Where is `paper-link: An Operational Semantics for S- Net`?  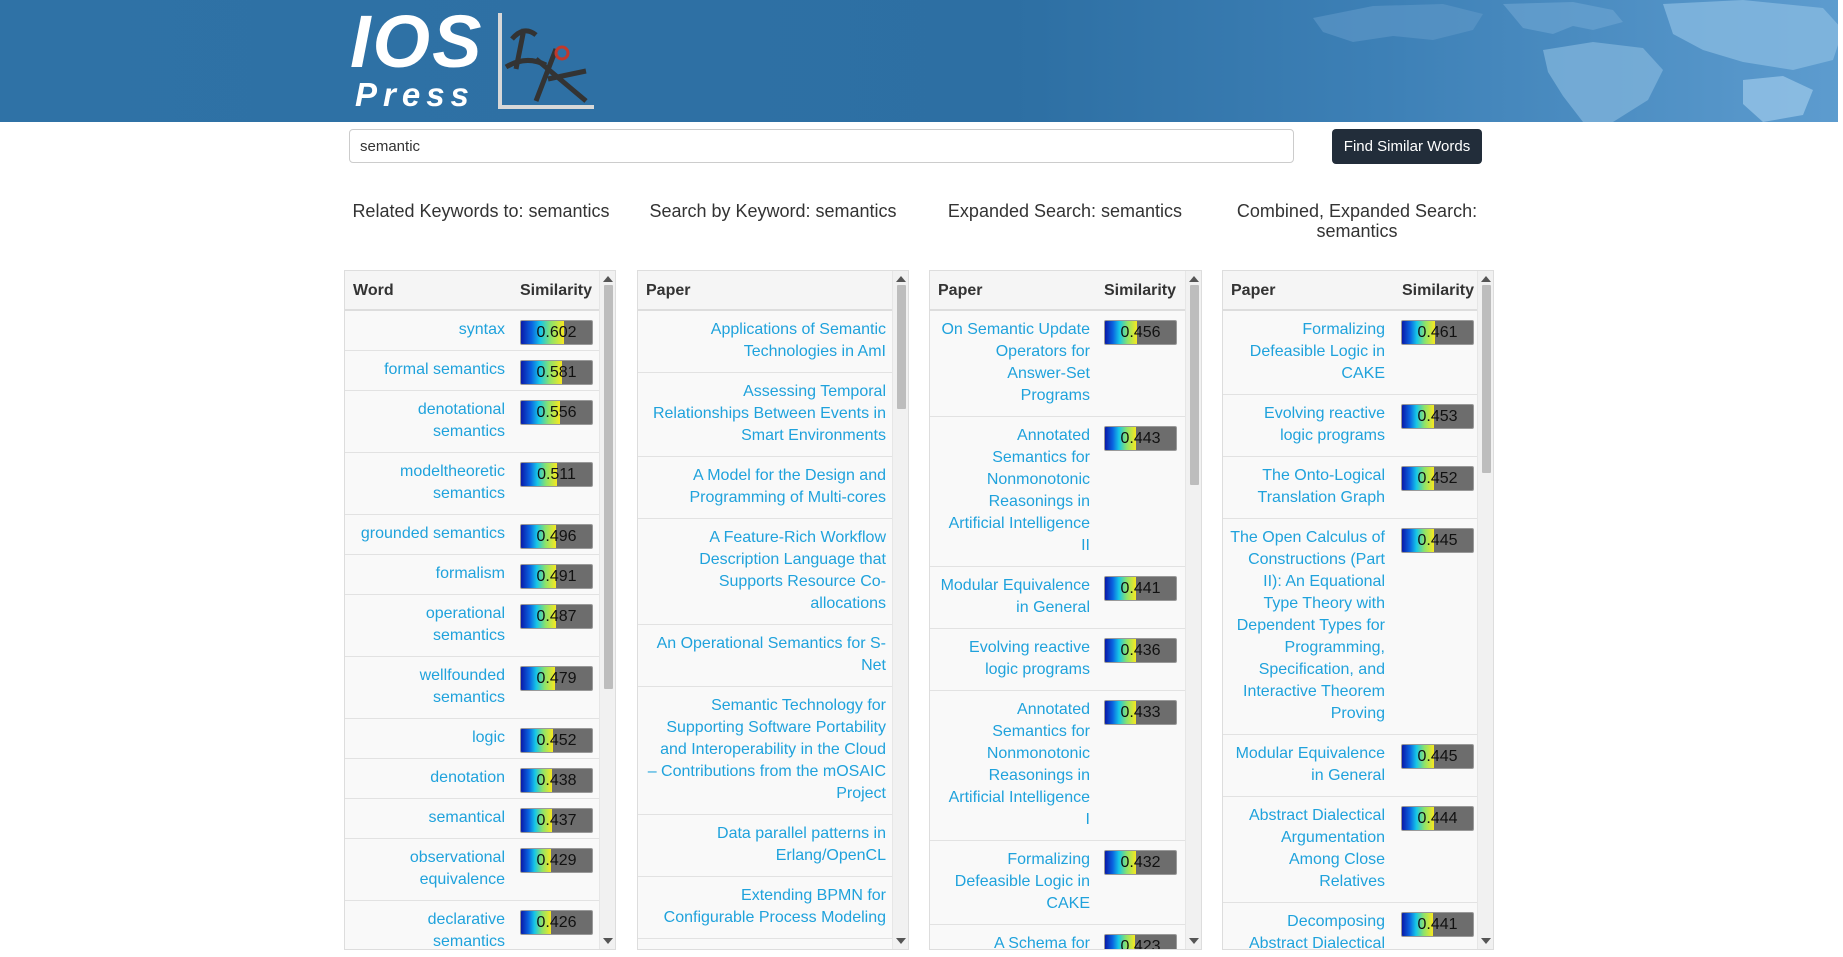 paper-link: An Operational Semantics for S- Net is located at coordinates (762, 655).